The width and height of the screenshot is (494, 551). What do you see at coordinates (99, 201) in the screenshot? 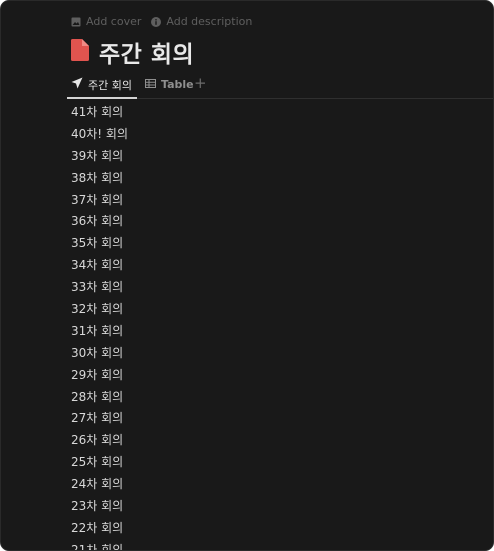
I see `list-item: 37차 회의` at bounding box center [99, 201].